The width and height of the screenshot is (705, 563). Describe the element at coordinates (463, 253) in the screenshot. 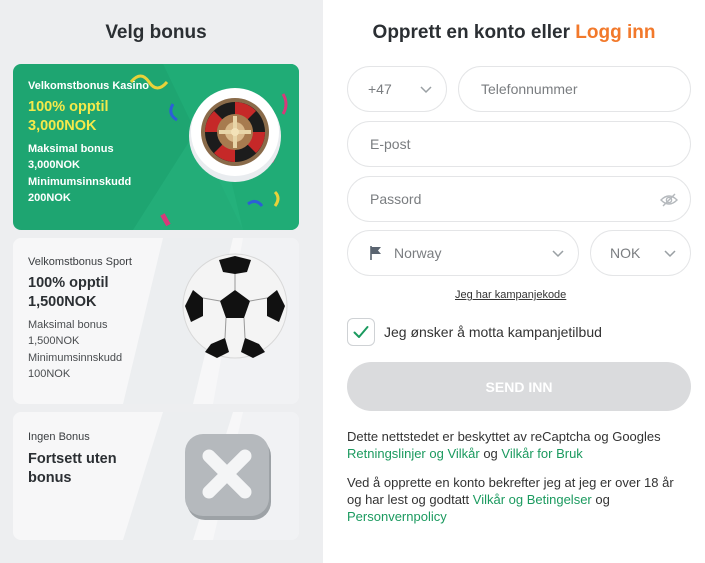

I see `country-select: Norway` at that location.